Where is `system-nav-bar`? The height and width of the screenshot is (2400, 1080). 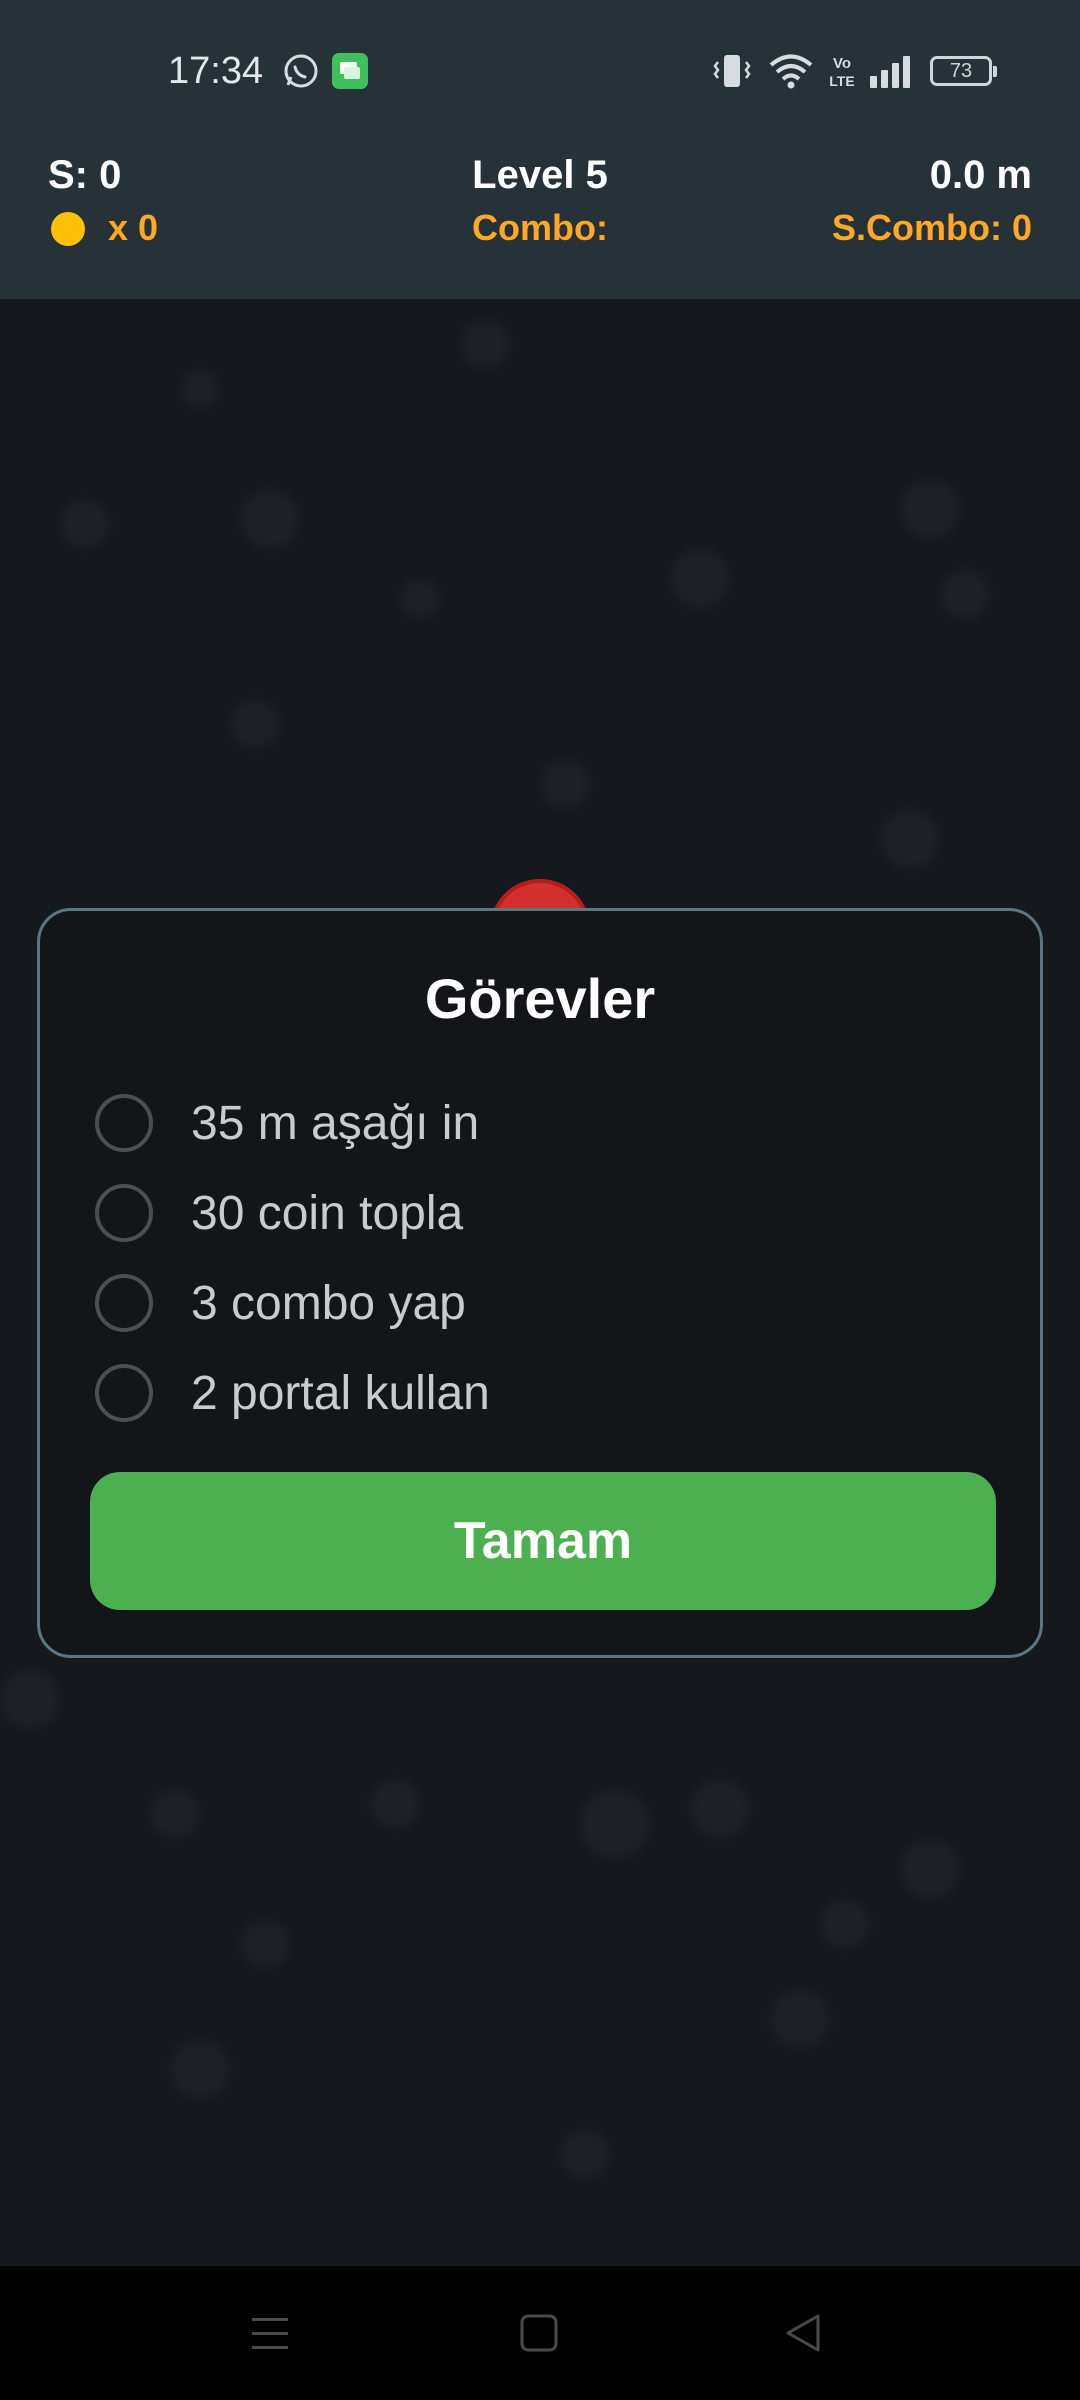
system-nav-bar is located at coordinates (540, 2333).